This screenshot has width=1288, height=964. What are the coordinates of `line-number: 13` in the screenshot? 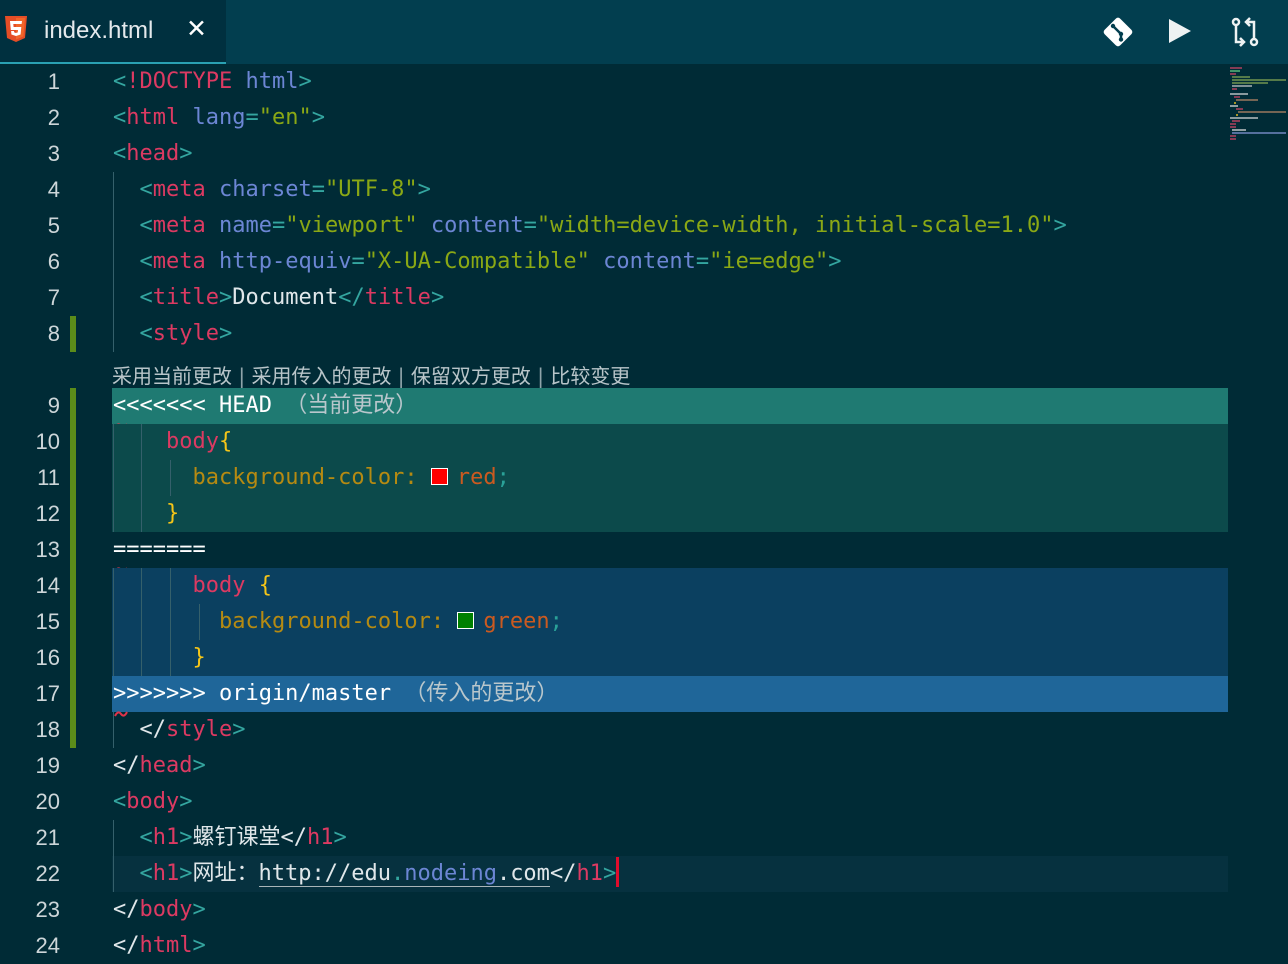 It's located at (47, 549).